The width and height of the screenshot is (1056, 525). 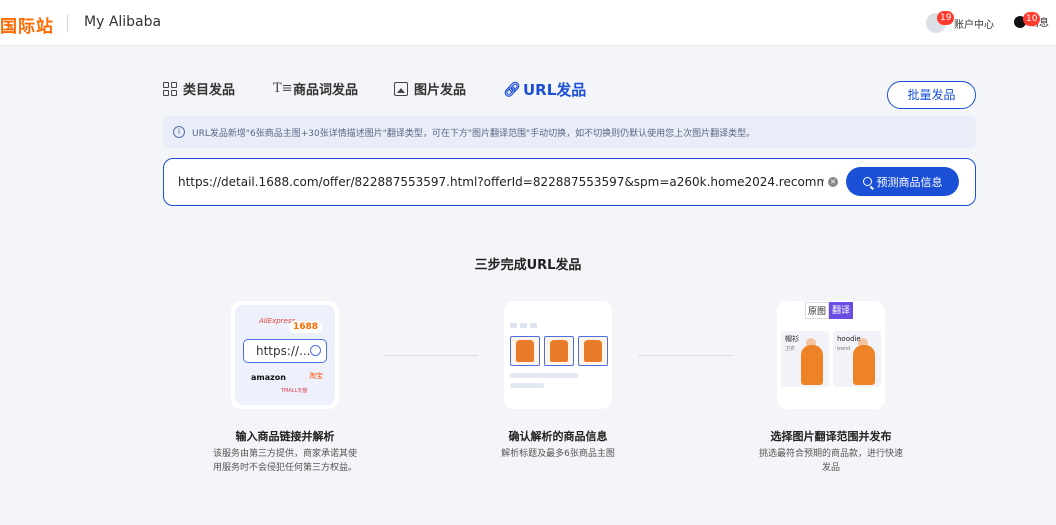 I want to click on tab-image: 图片发品, so click(x=430, y=88).